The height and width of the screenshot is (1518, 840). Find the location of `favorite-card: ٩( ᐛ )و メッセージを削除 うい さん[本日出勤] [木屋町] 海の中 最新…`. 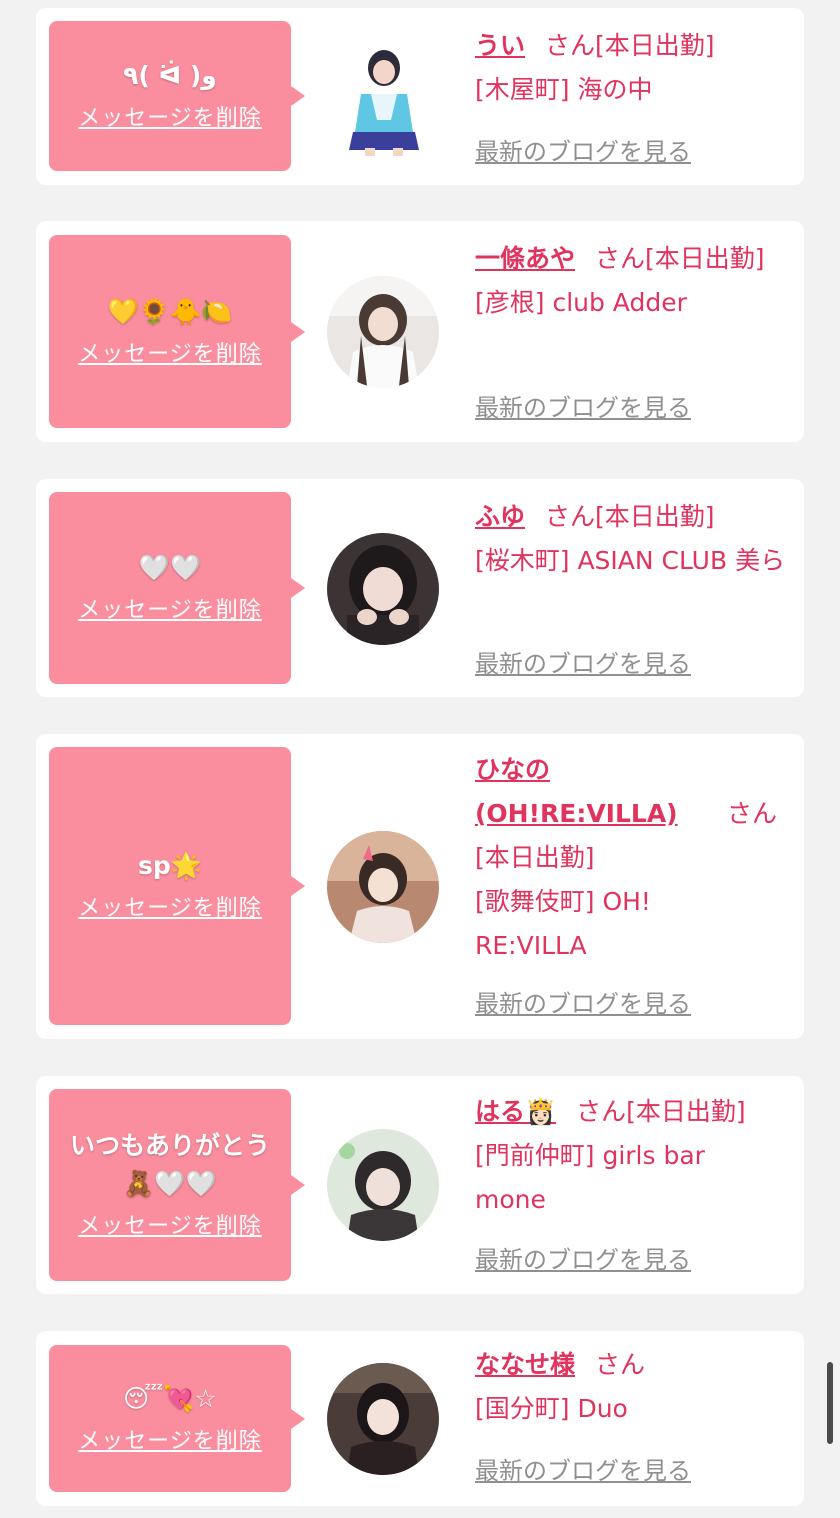

favorite-card: ٩( ᐛ )و メッセージを削除 うい さん[本日出勤] [木屋町] 海の中 最新… is located at coordinates (420, 96).